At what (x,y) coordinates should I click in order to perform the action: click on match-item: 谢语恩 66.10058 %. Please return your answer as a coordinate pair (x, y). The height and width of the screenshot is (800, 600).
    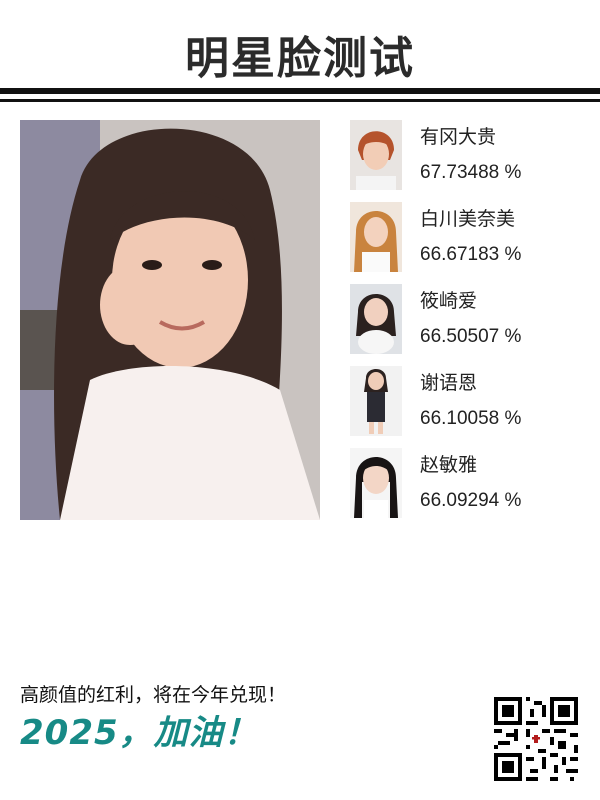
    Looking at the image, I should click on (470, 402).